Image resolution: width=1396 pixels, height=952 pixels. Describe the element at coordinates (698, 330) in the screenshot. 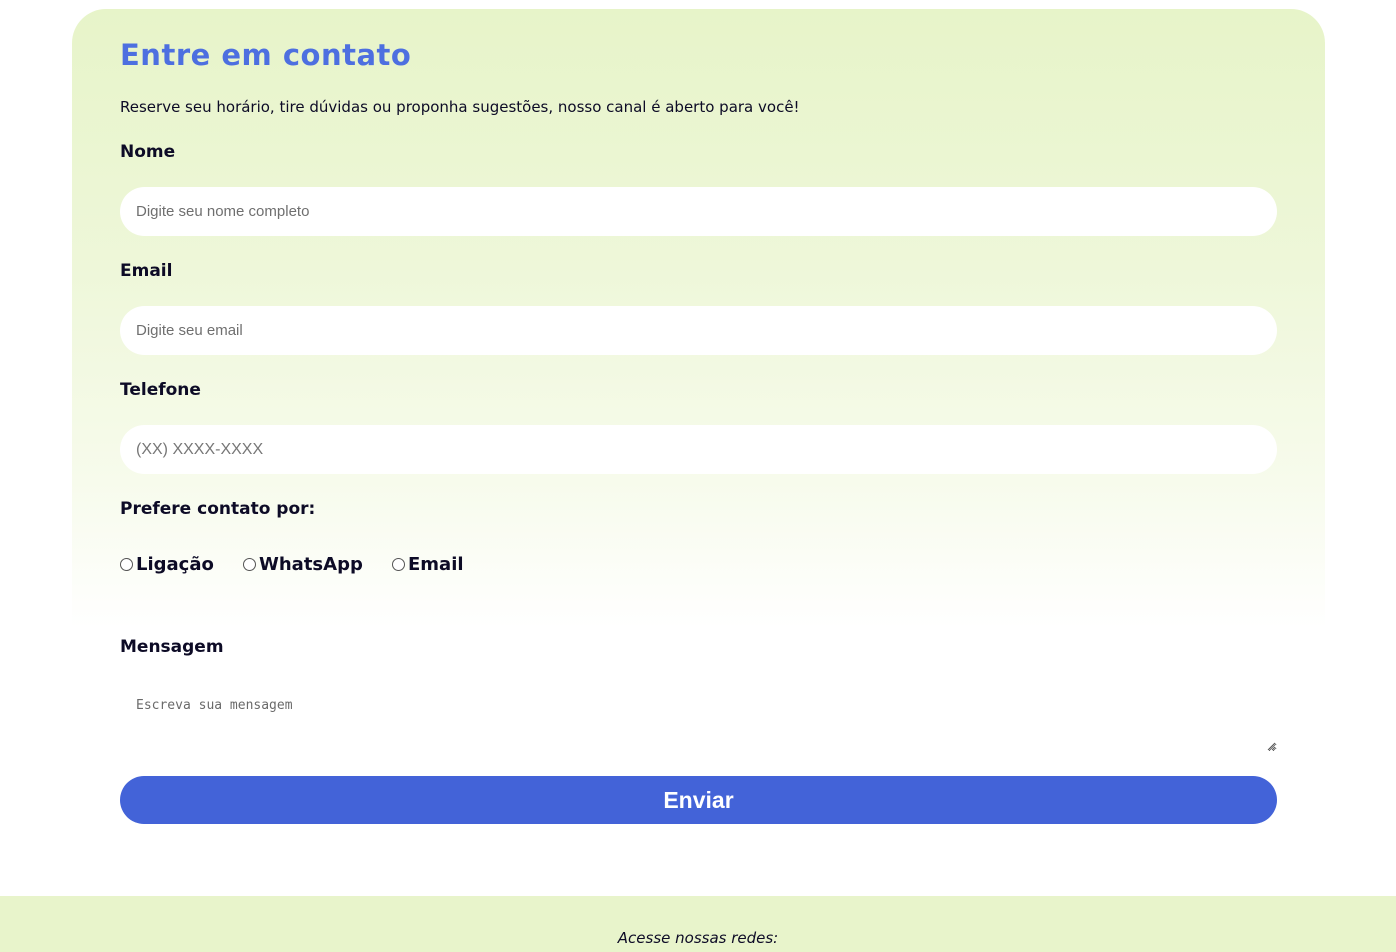

I see `email-input` at that location.